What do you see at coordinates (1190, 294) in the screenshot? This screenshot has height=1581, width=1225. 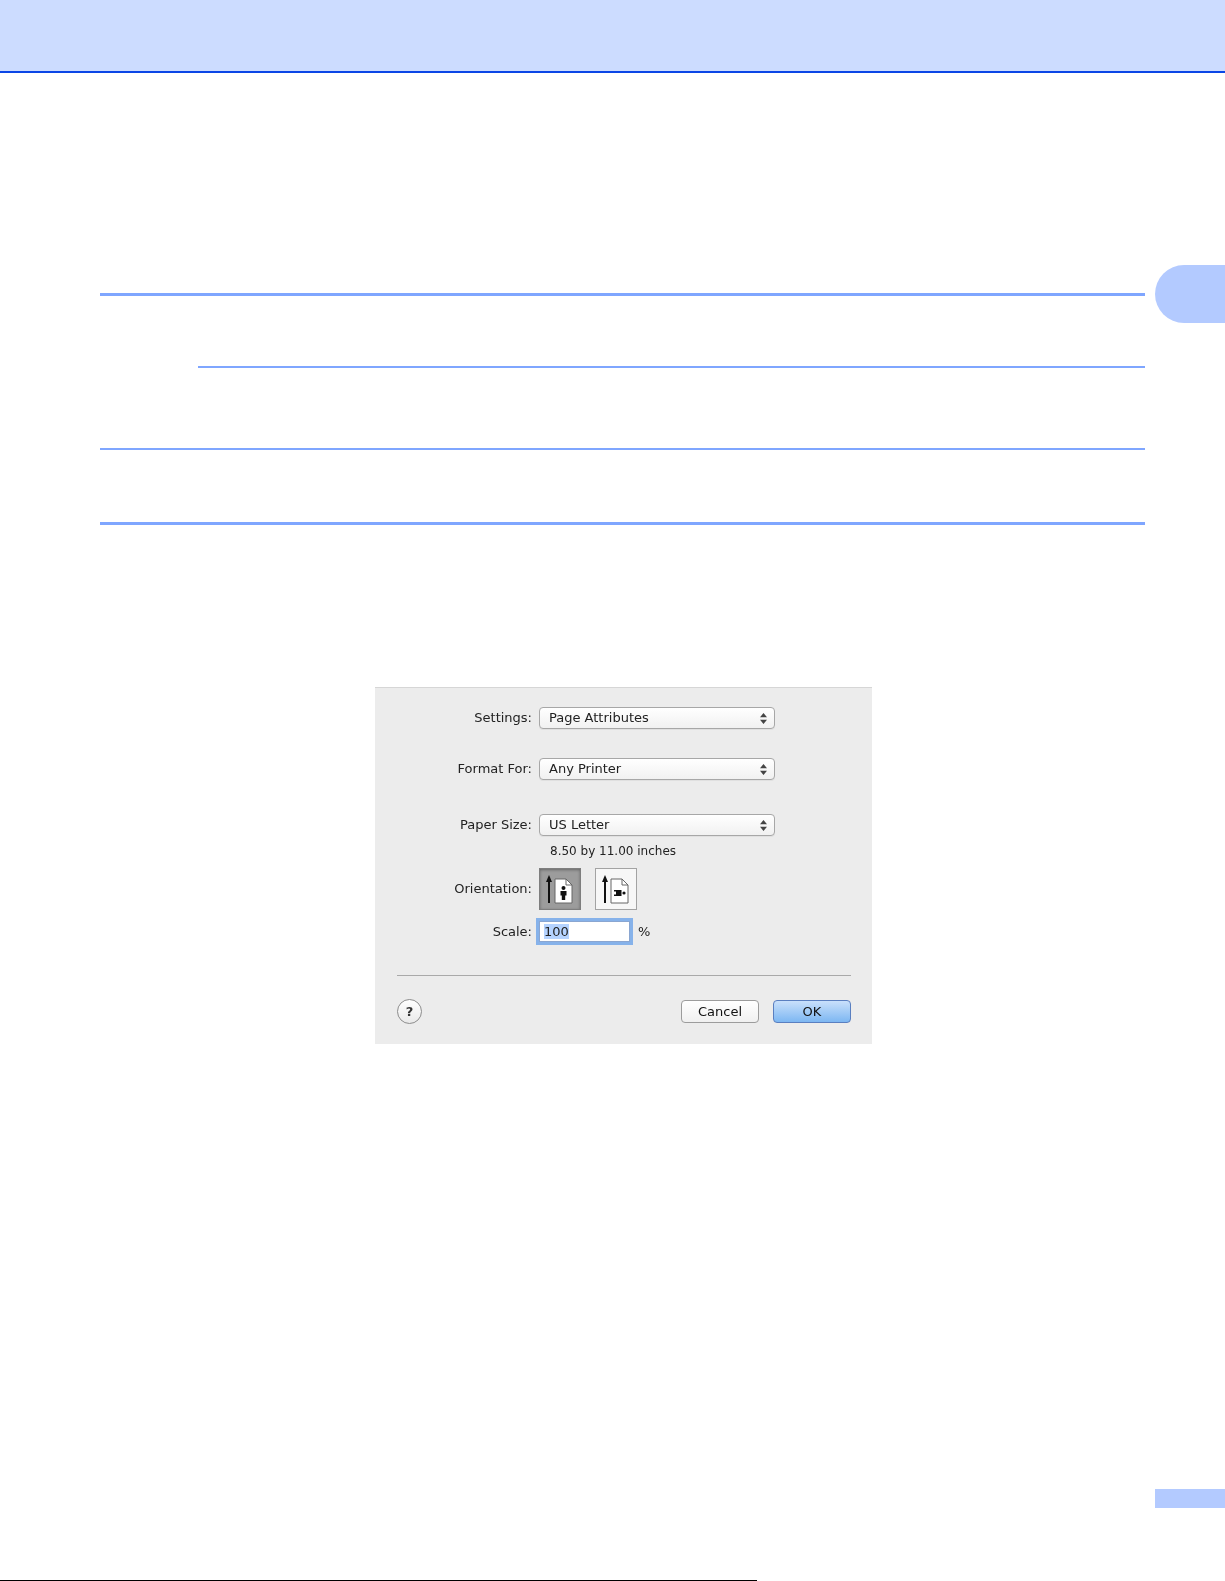 I see `side-band` at bounding box center [1190, 294].